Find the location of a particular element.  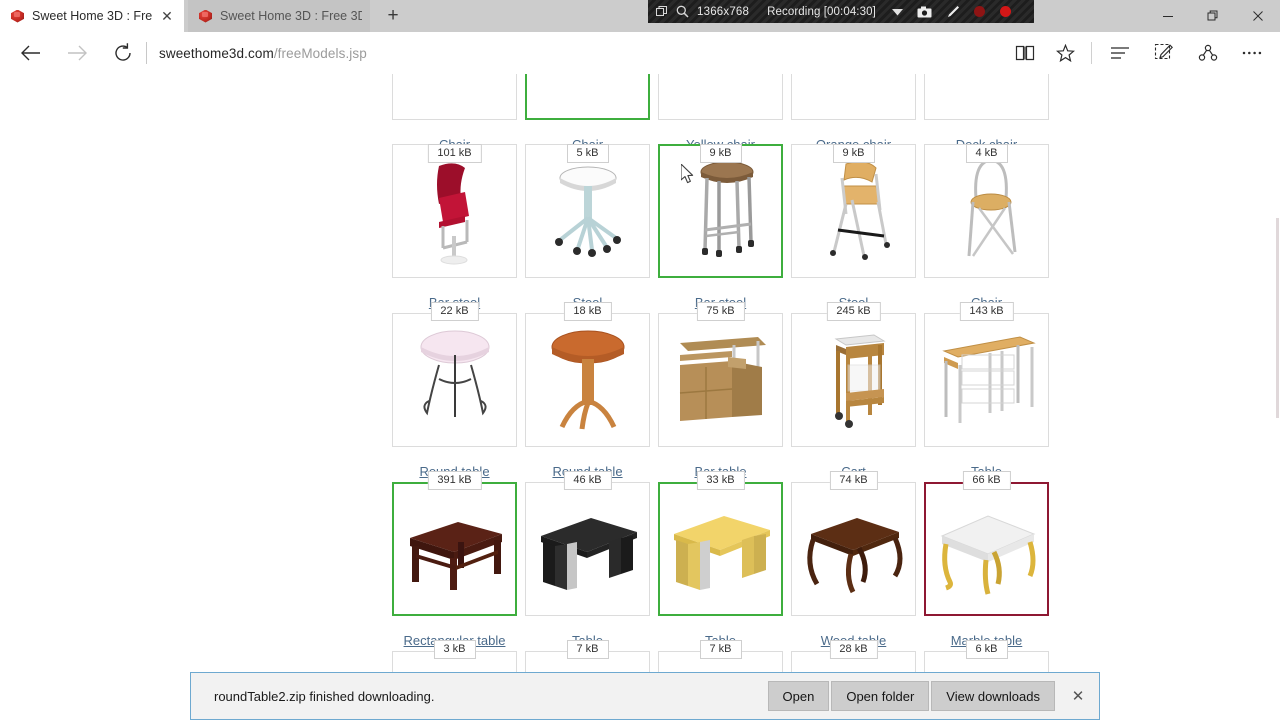

back-button is located at coordinates (31, 53).